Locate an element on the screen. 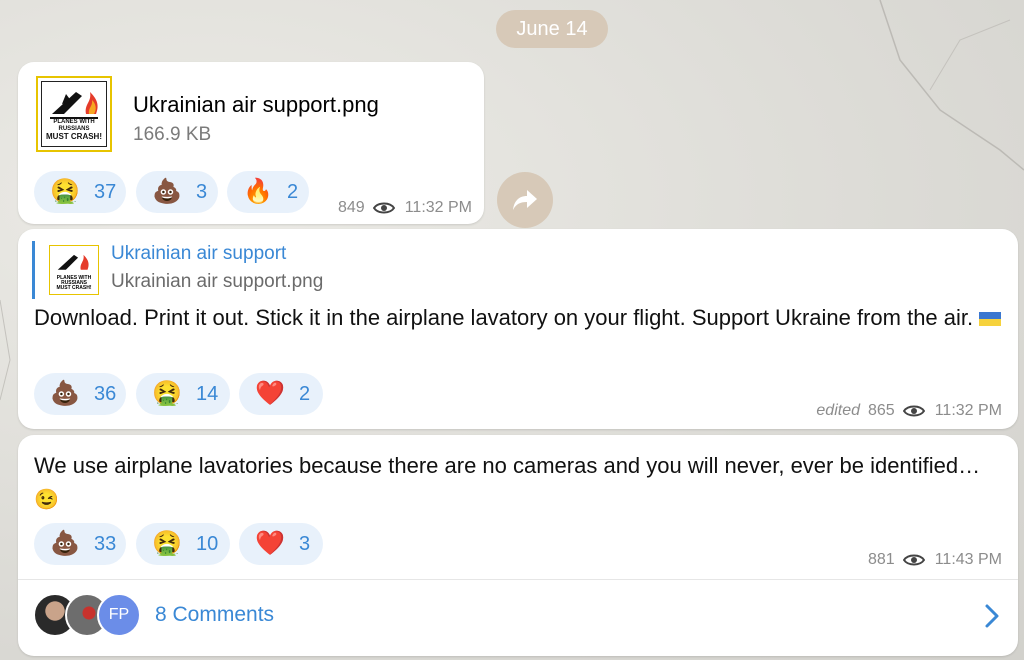 This screenshot has width=1024, height=660. reaction-count: 36 is located at coordinates (105, 393).